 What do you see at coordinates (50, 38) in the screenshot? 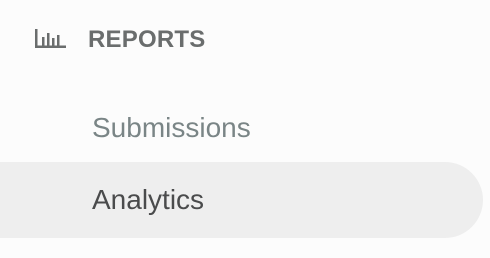
I see `bar-chart-icon` at bounding box center [50, 38].